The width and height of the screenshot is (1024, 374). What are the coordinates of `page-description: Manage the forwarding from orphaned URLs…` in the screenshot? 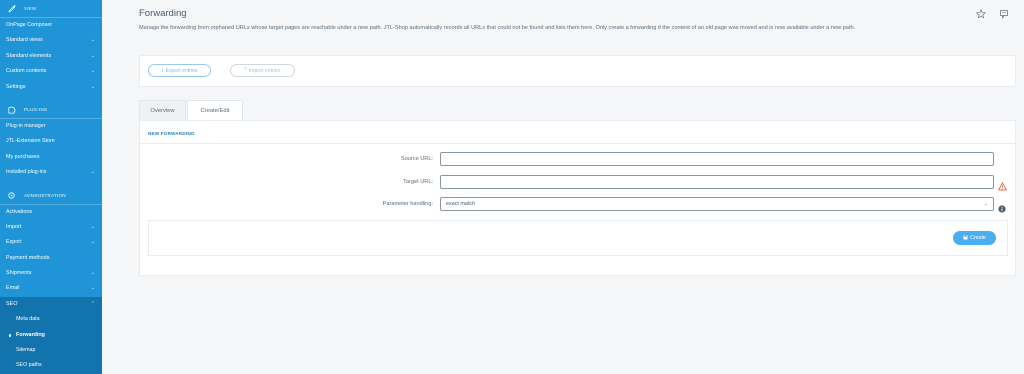 It's located at (497, 28).